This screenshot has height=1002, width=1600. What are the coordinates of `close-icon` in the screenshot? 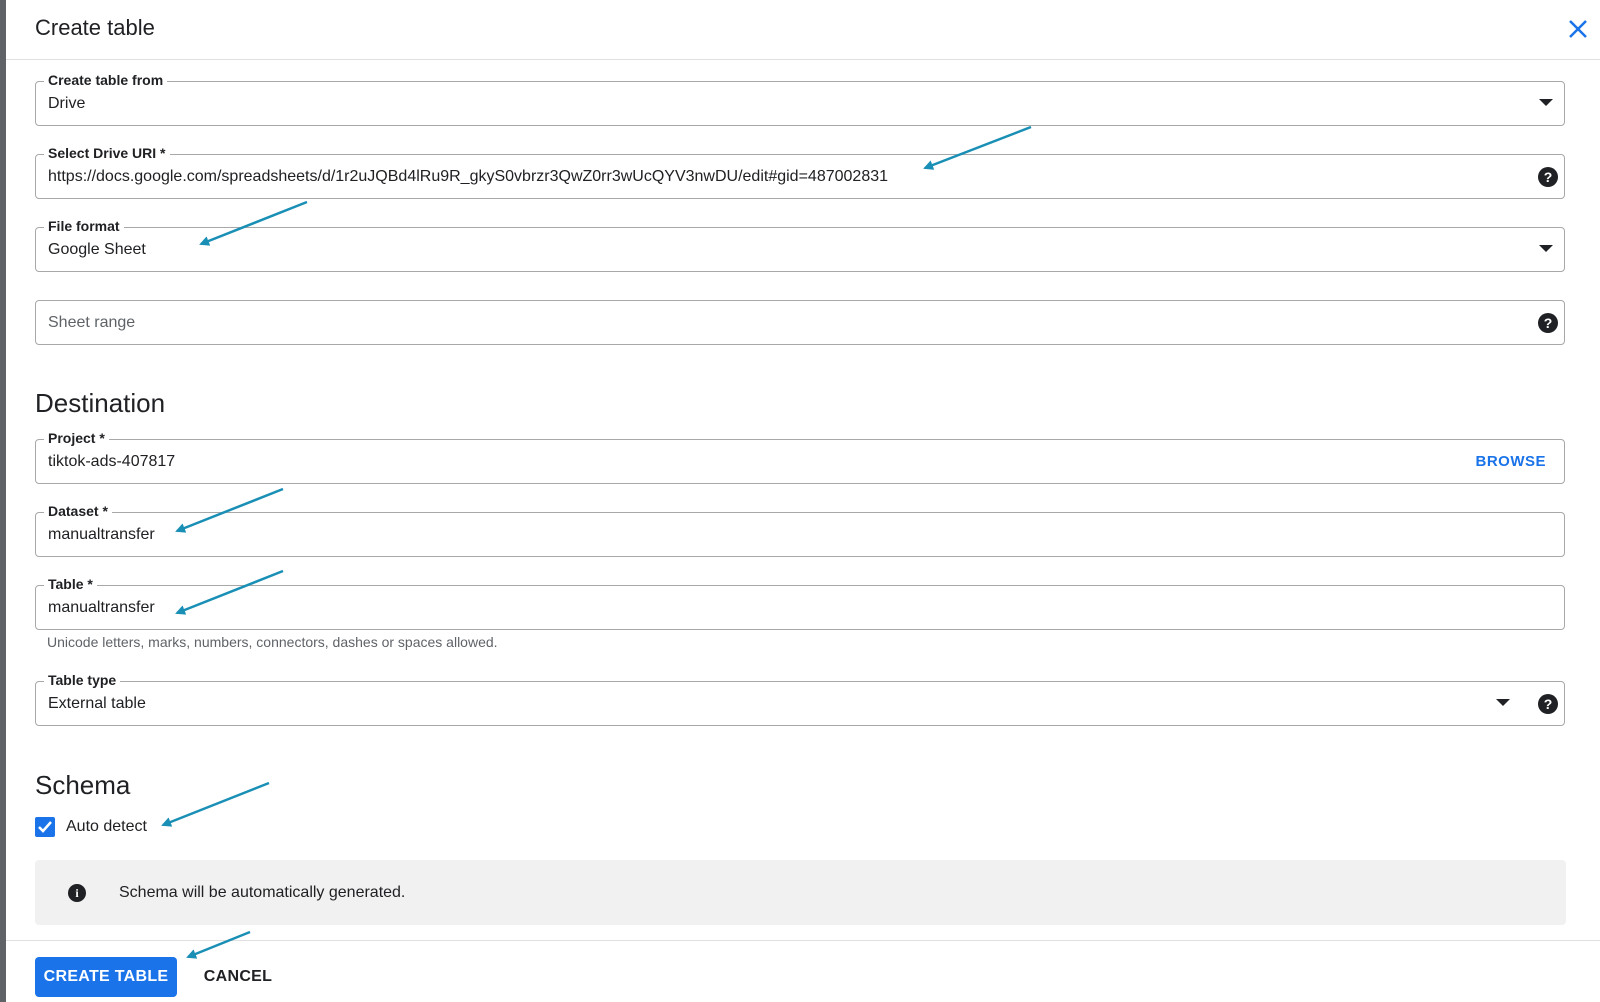 It's located at (1578, 29).